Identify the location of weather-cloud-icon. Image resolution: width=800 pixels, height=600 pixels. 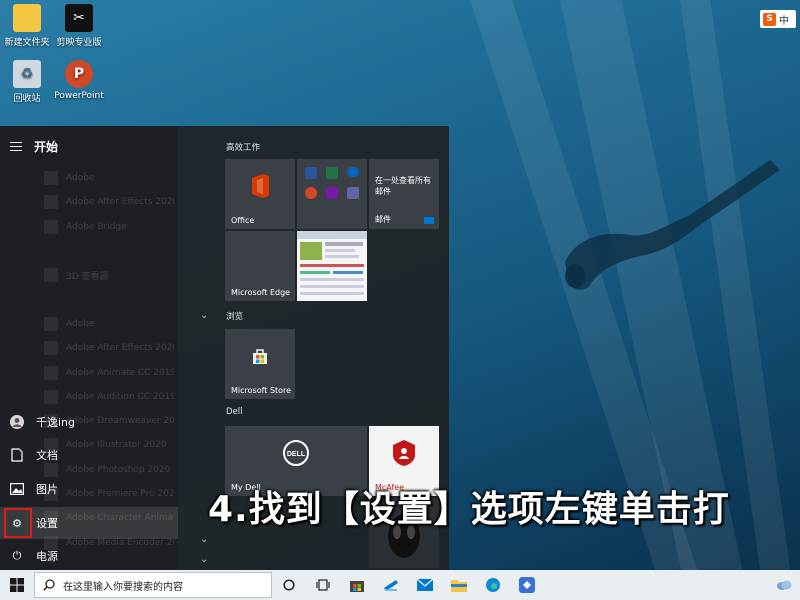
(784, 585).